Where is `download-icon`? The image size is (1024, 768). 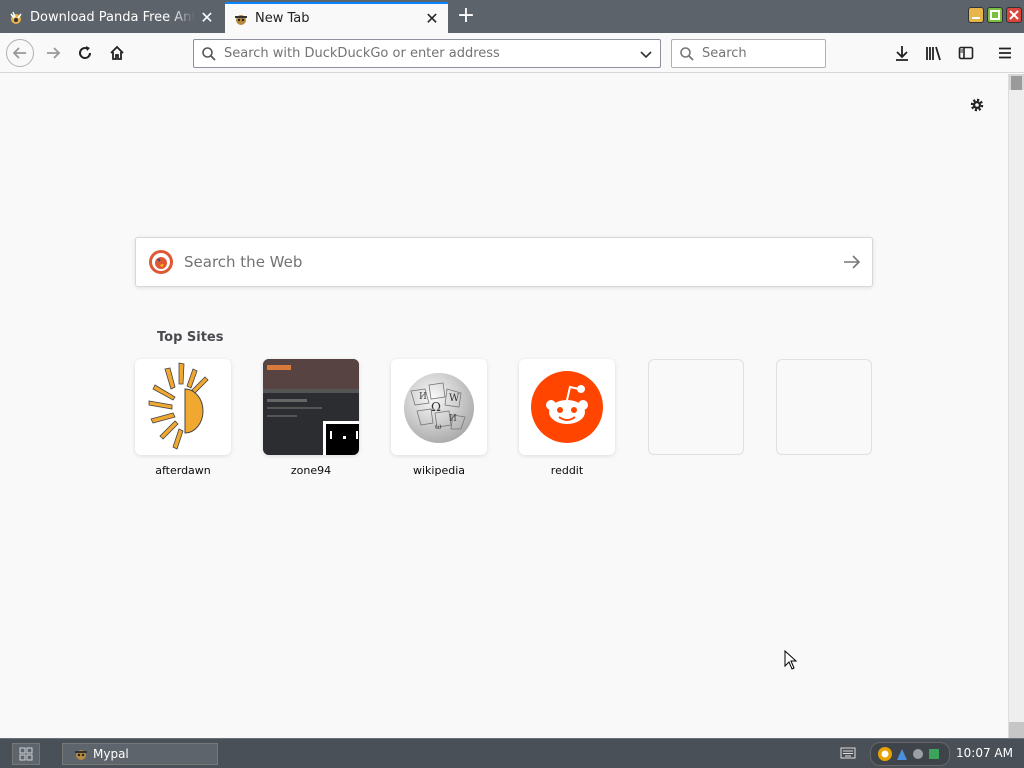
download-icon is located at coordinates (902, 53).